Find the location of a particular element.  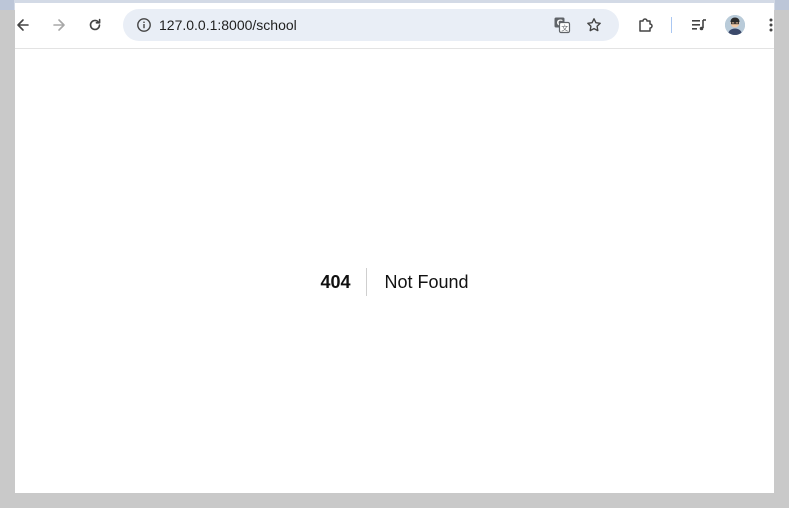

extensions-icon is located at coordinates (646, 25).